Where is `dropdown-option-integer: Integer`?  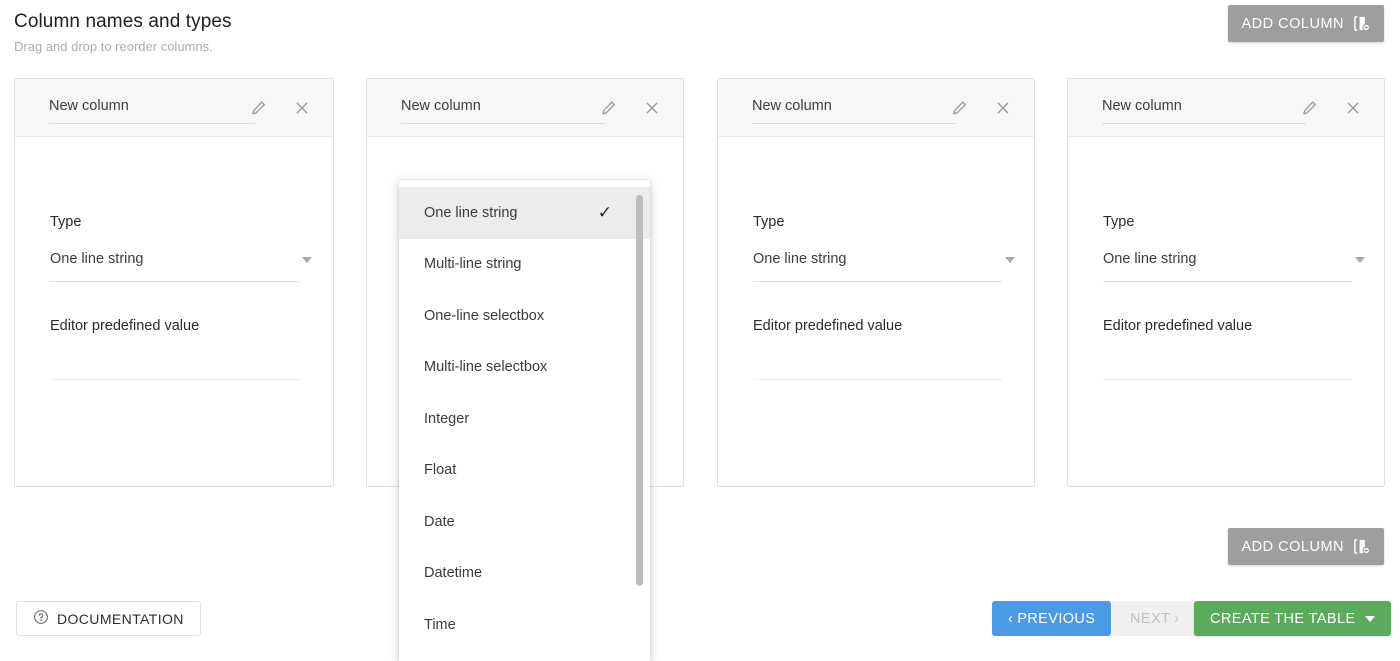 dropdown-option-integer: Integer is located at coordinates (524, 419).